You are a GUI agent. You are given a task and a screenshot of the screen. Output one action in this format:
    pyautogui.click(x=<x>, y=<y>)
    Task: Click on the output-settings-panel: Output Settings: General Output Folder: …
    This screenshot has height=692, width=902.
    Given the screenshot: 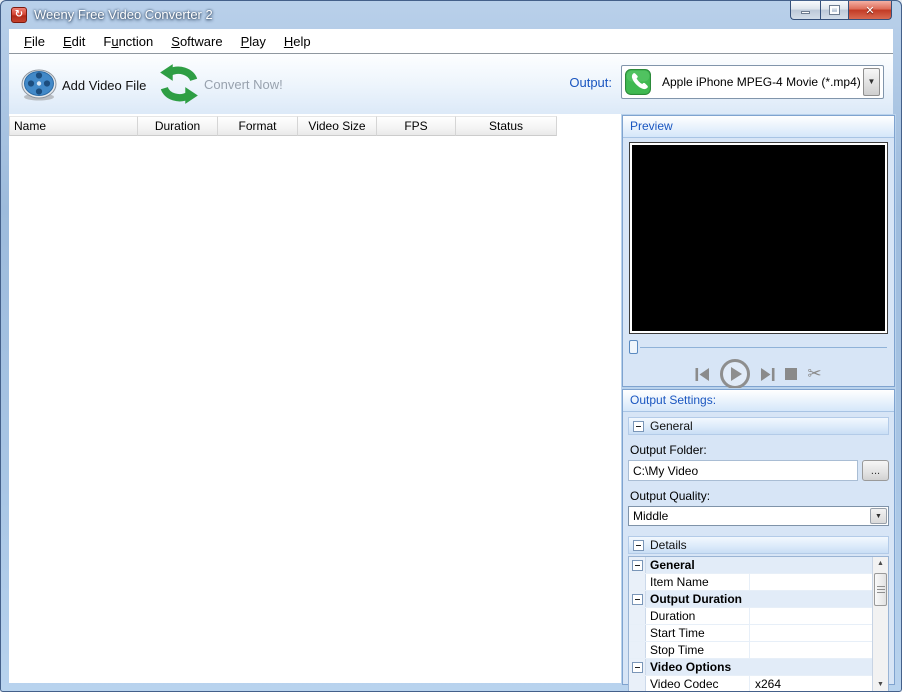 What is the action you would take?
    pyautogui.click(x=758, y=540)
    